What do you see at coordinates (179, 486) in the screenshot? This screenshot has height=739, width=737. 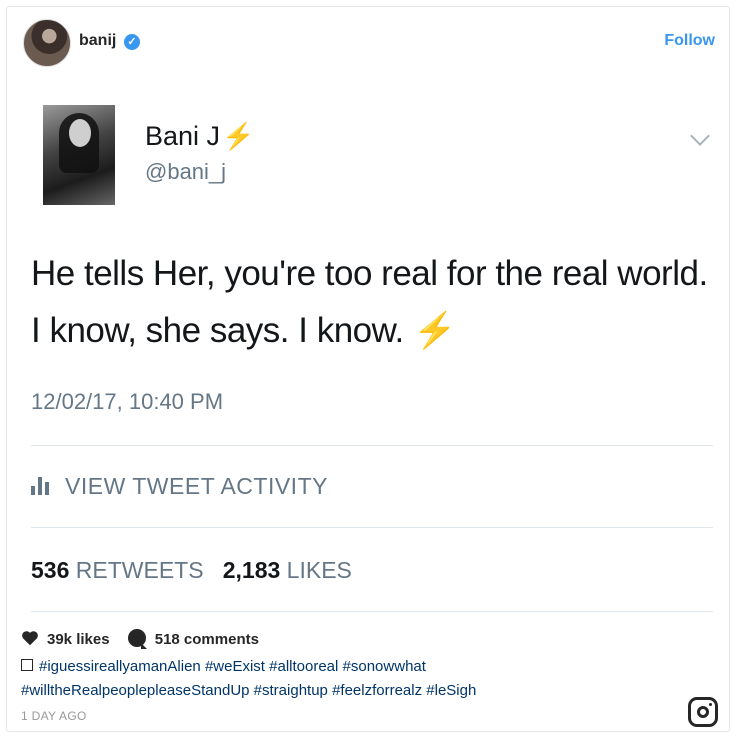 I see `tweet-activity-link: VIEW TWEET ACTIVITY` at bounding box center [179, 486].